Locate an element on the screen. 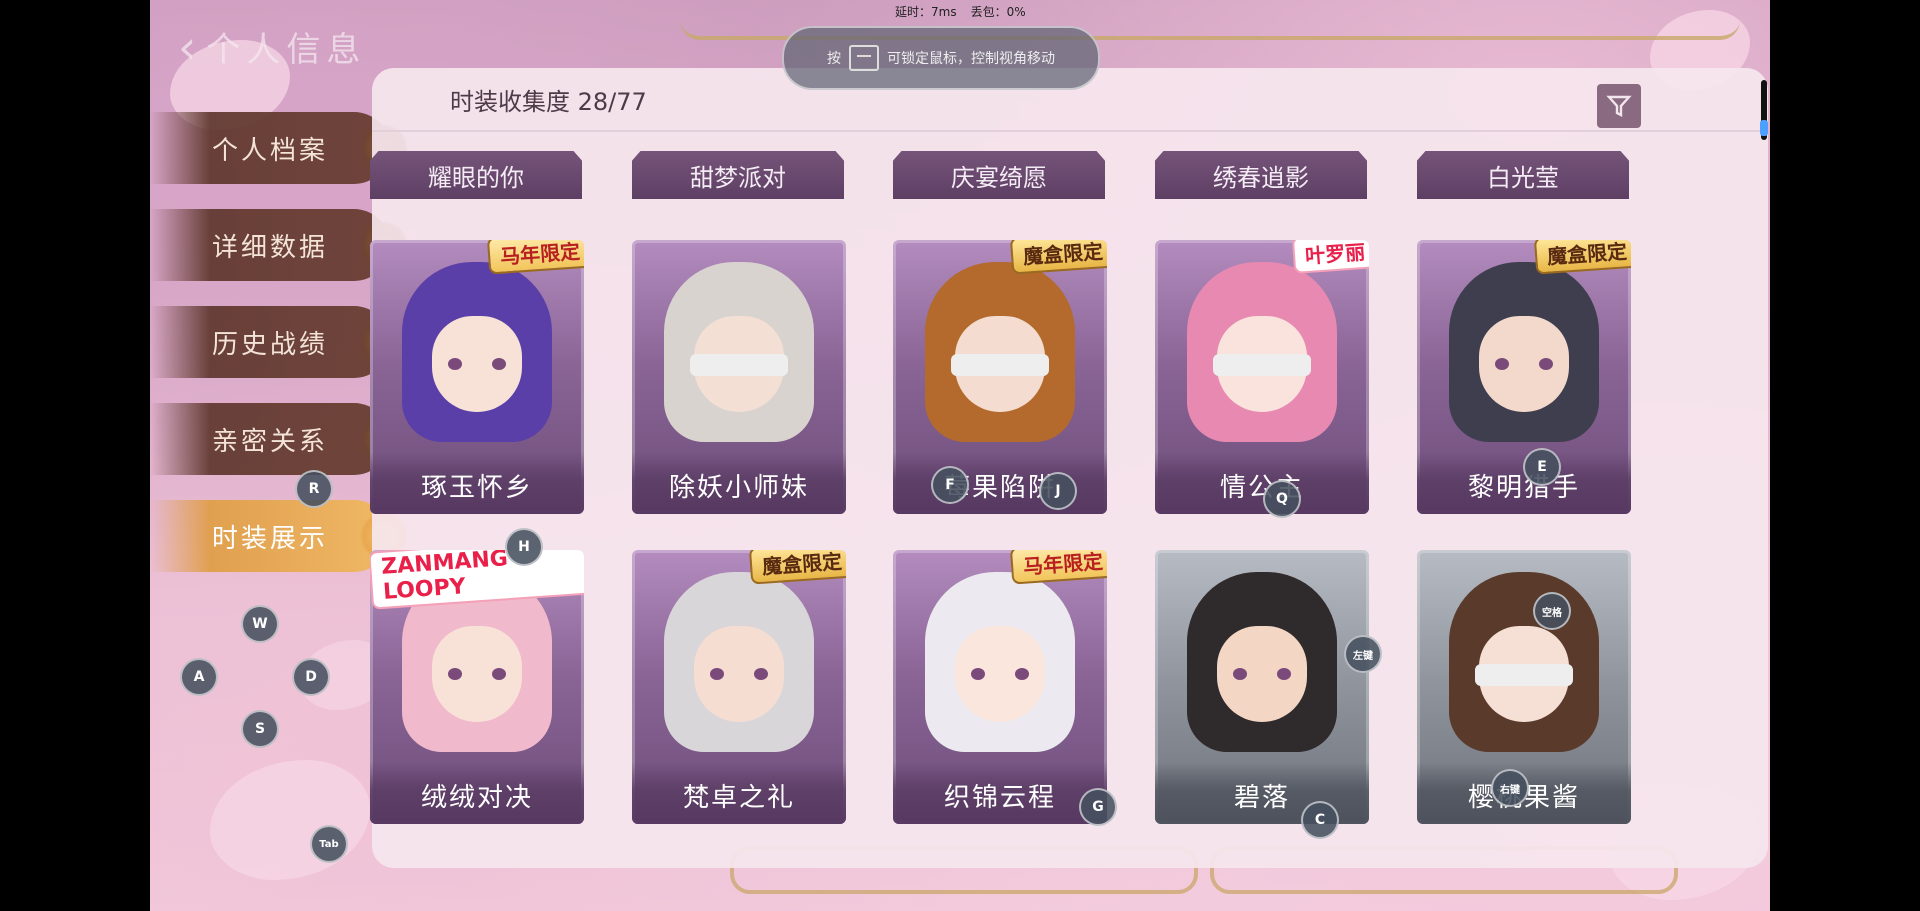  key-hint-0: R is located at coordinates (314, 489).